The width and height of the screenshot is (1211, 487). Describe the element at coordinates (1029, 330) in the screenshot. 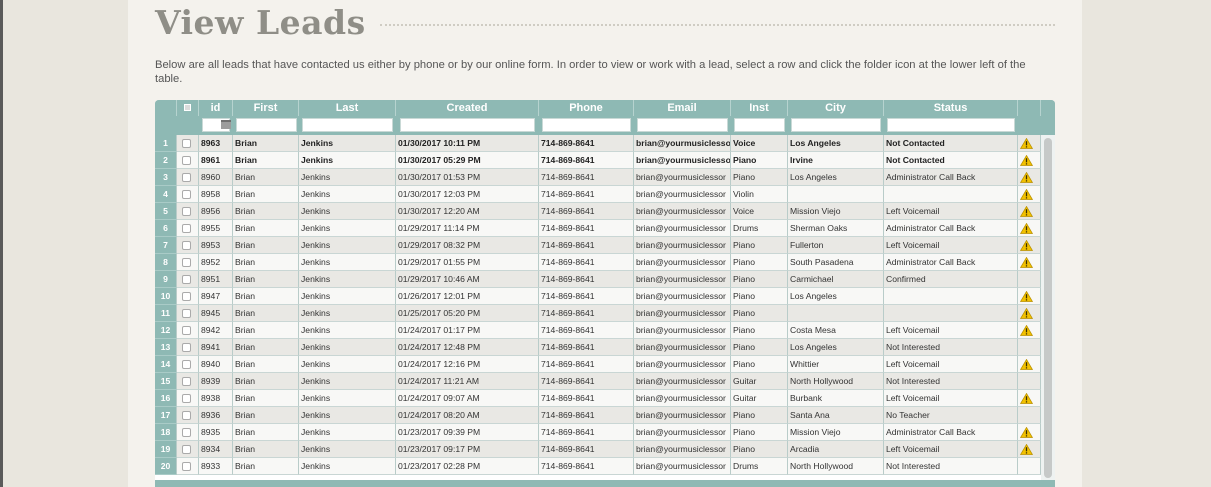

I see `cell-flag` at that location.